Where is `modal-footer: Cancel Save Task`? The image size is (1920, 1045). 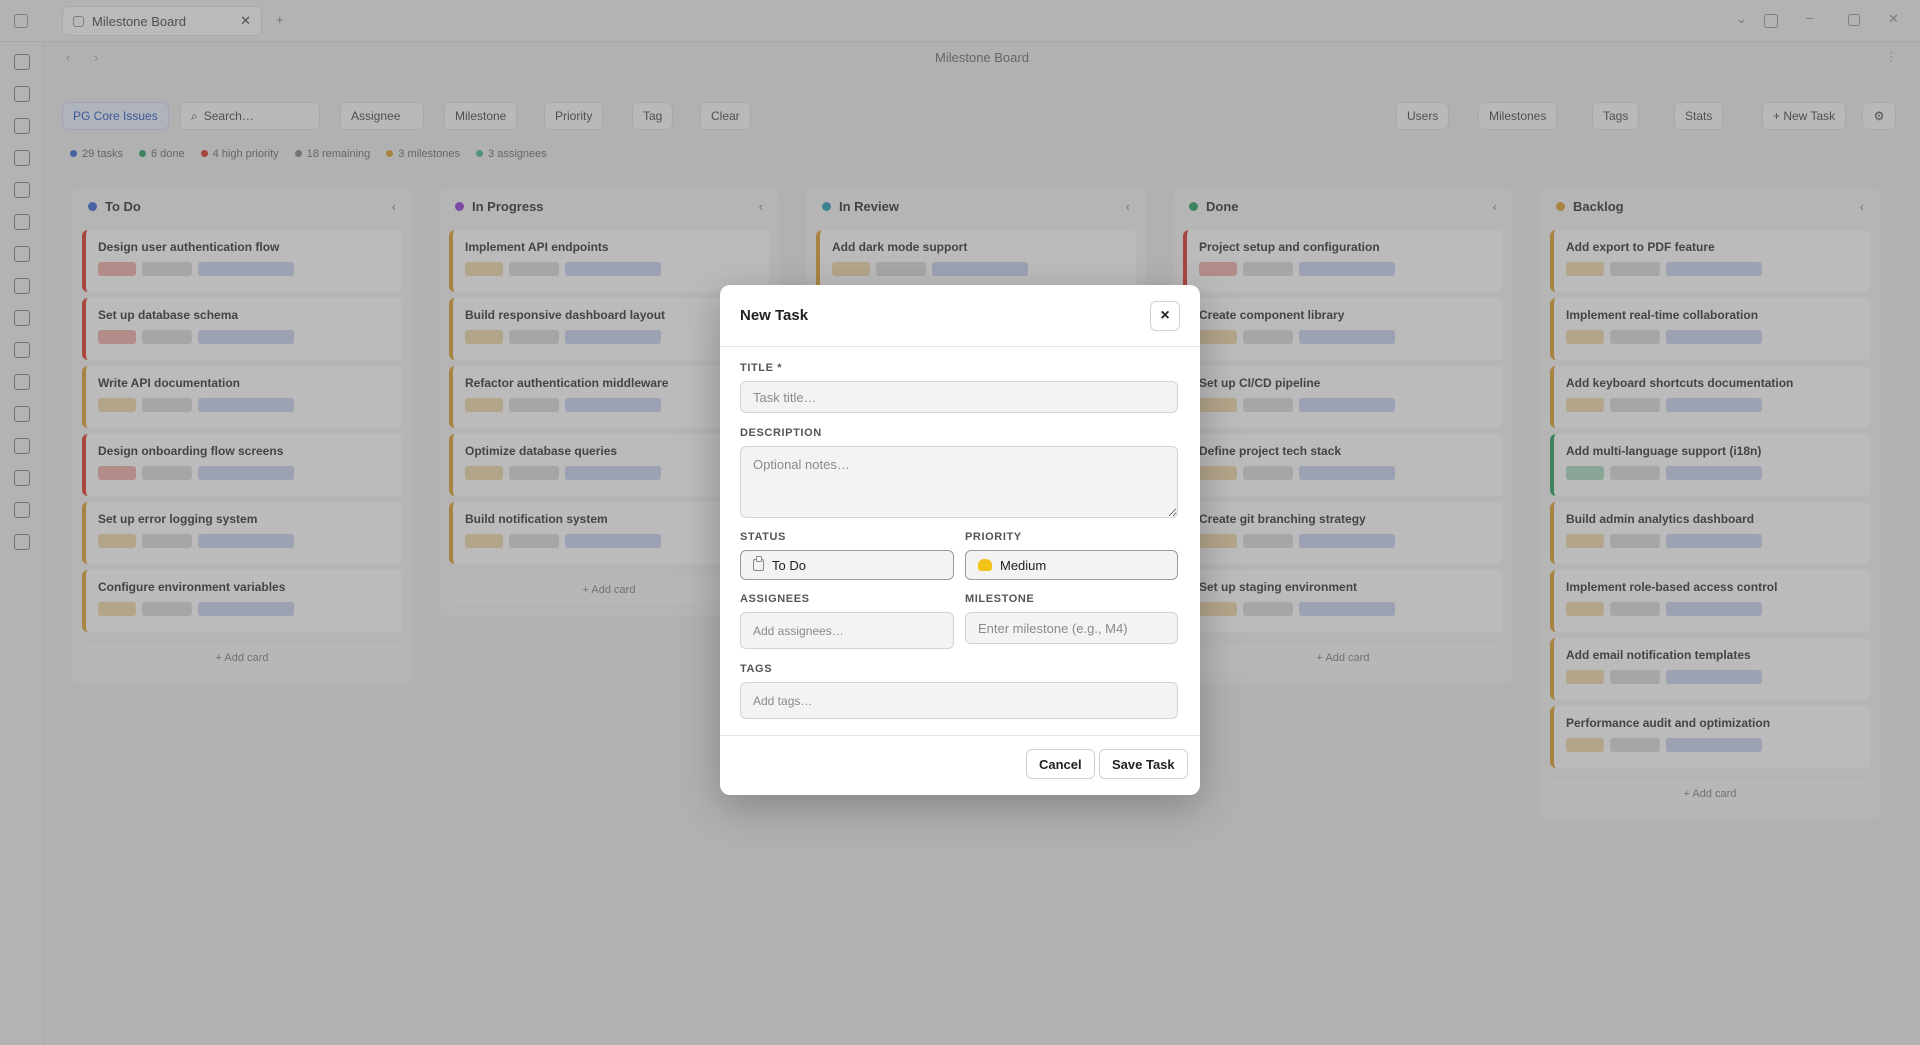
modal-footer: Cancel Save Task is located at coordinates (960, 765).